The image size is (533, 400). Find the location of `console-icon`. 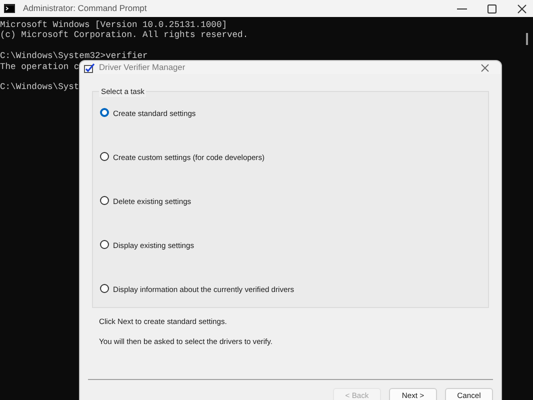

console-icon is located at coordinates (9, 8).